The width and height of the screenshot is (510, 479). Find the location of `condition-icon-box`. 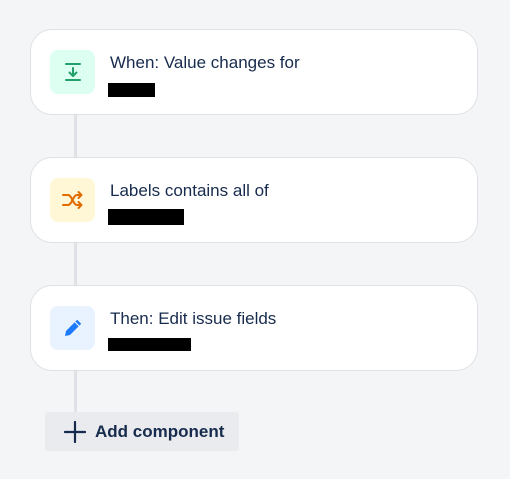

condition-icon-box is located at coordinates (72, 200).